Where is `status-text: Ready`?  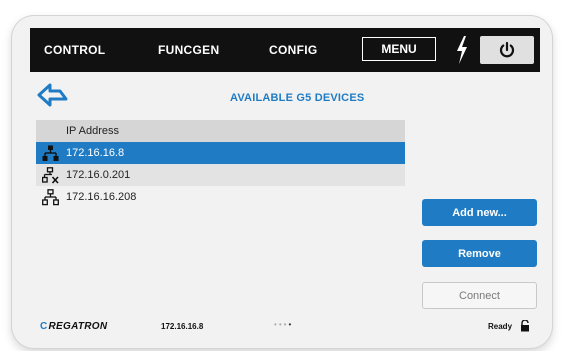 status-text: Ready is located at coordinates (500, 326).